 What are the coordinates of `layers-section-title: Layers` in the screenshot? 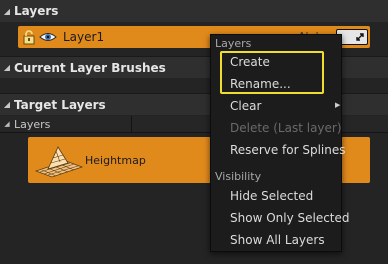 It's located at (36, 11).